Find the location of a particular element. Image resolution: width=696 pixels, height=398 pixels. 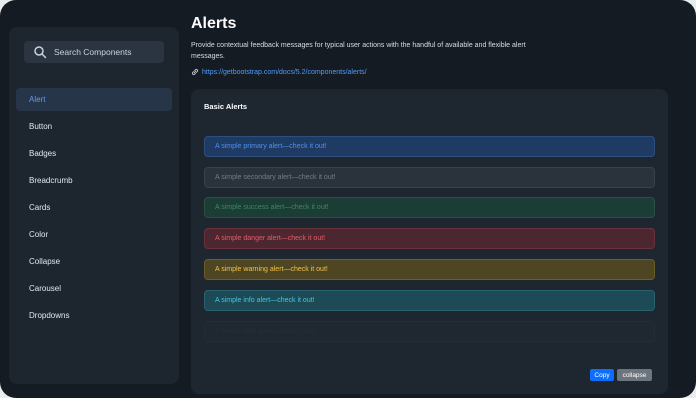

alert-warning: A simple warning alert—check it out! is located at coordinates (429, 269).